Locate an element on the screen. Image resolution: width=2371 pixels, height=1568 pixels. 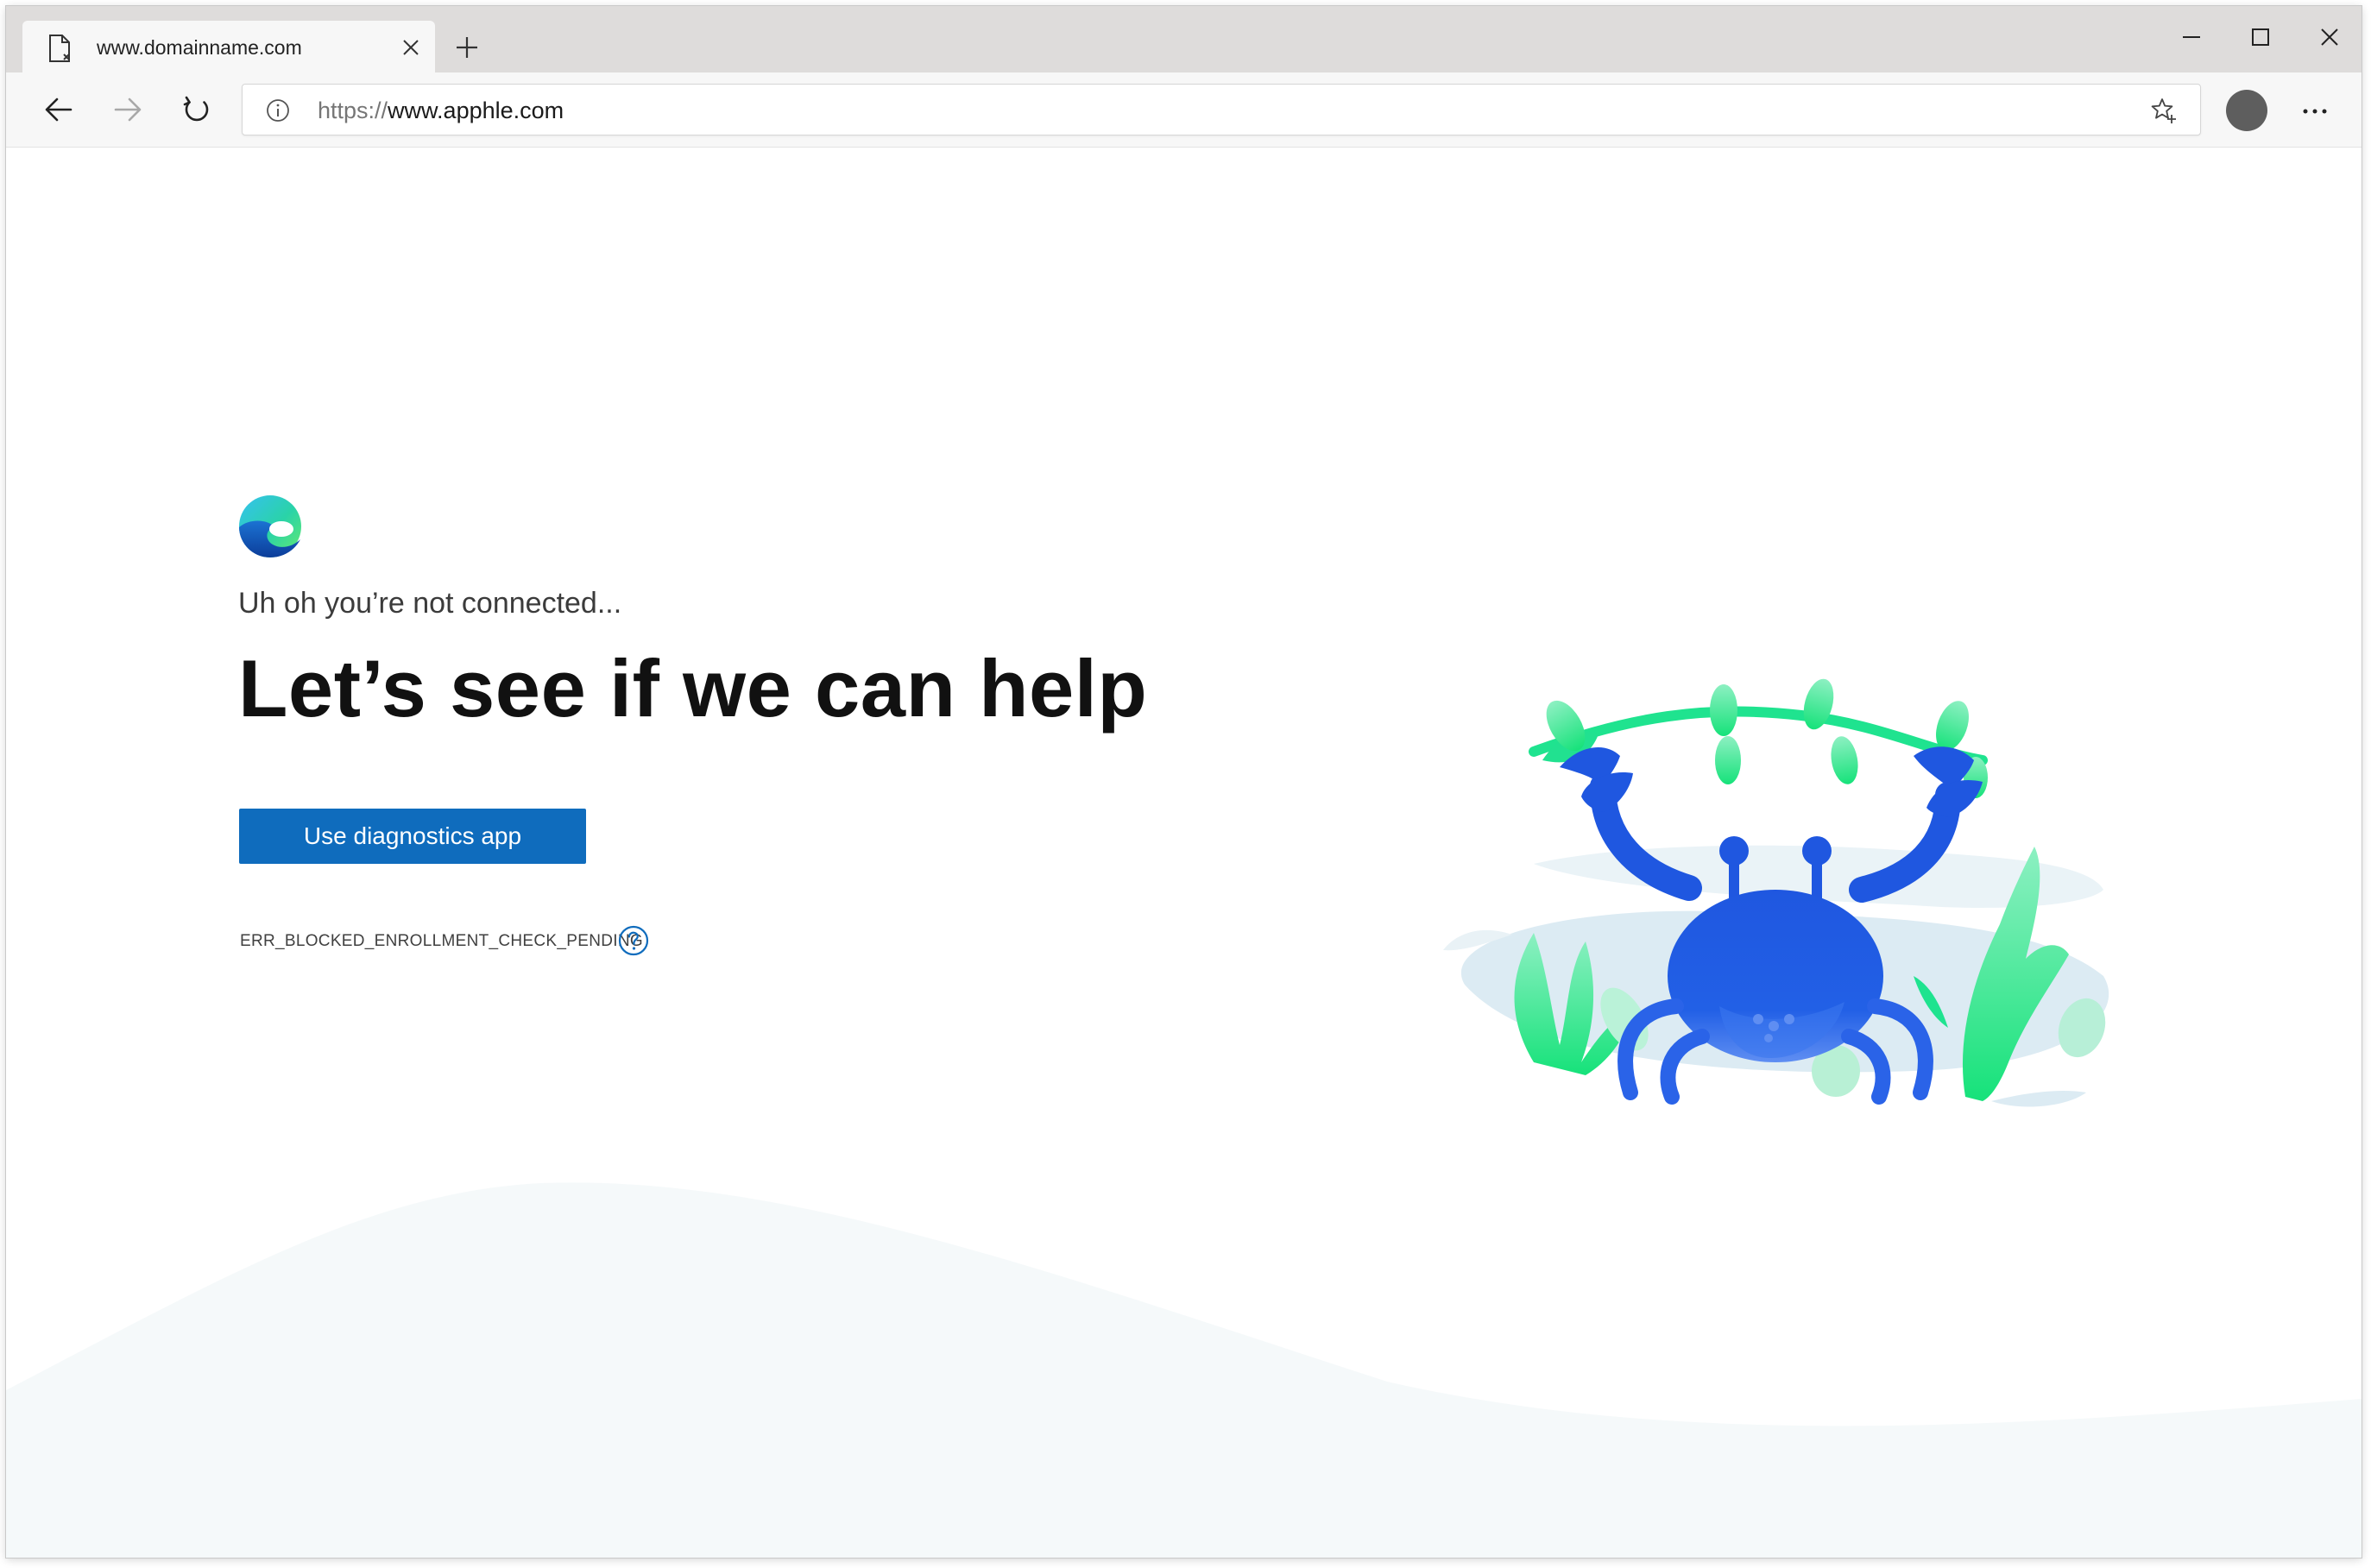
avatar is located at coordinates (2246, 110).